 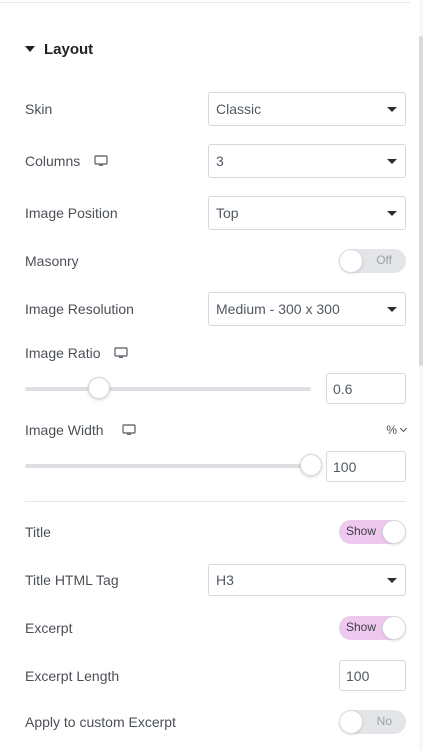 I want to click on image-resolution-select-value: Medium - 300 x 300, so click(x=278, y=309).